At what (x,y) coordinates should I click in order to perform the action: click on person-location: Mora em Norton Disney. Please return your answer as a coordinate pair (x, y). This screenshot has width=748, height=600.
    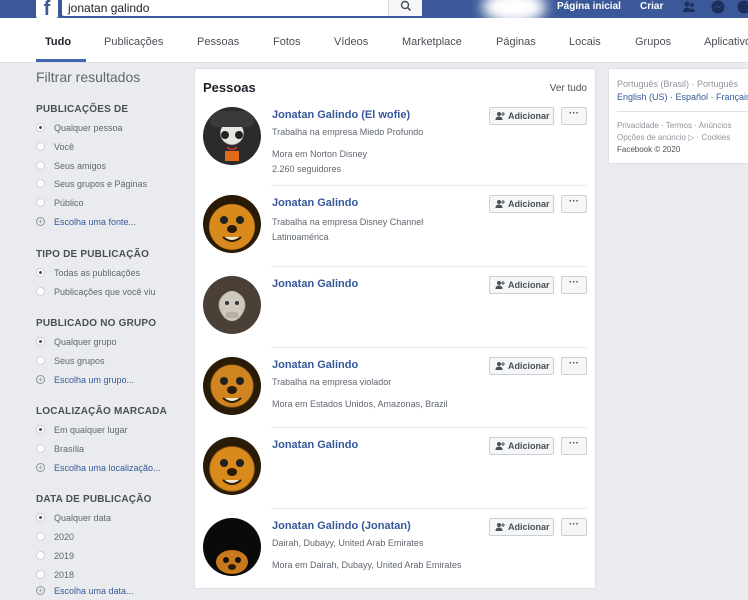
    Looking at the image, I should click on (319, 154).